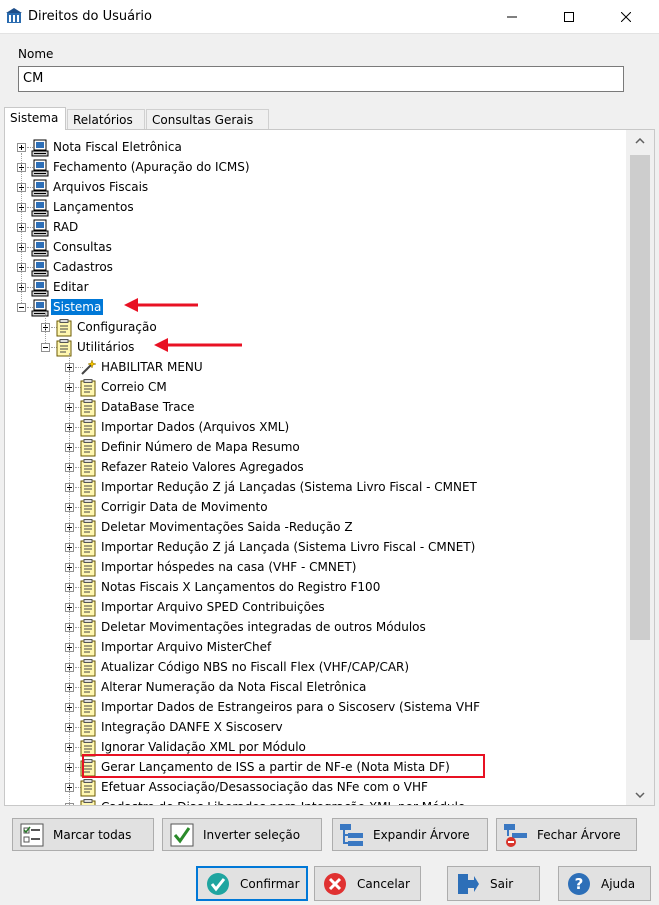 This screenshot has height=905, width=659. What do you see at coordinates (315, 227) in the screenshot?
I see `tree-item-rad: RAD` at bounding box center [315, 227].